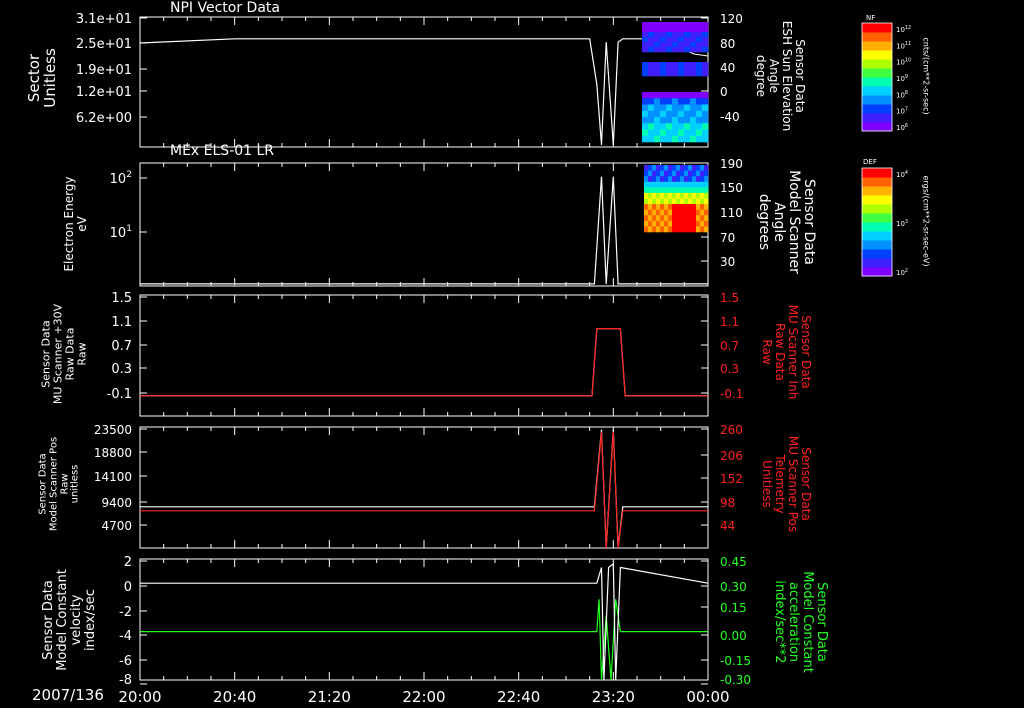  I want to click on panel-1-left-tick-label: 1.2e+01, so click(104, 92).